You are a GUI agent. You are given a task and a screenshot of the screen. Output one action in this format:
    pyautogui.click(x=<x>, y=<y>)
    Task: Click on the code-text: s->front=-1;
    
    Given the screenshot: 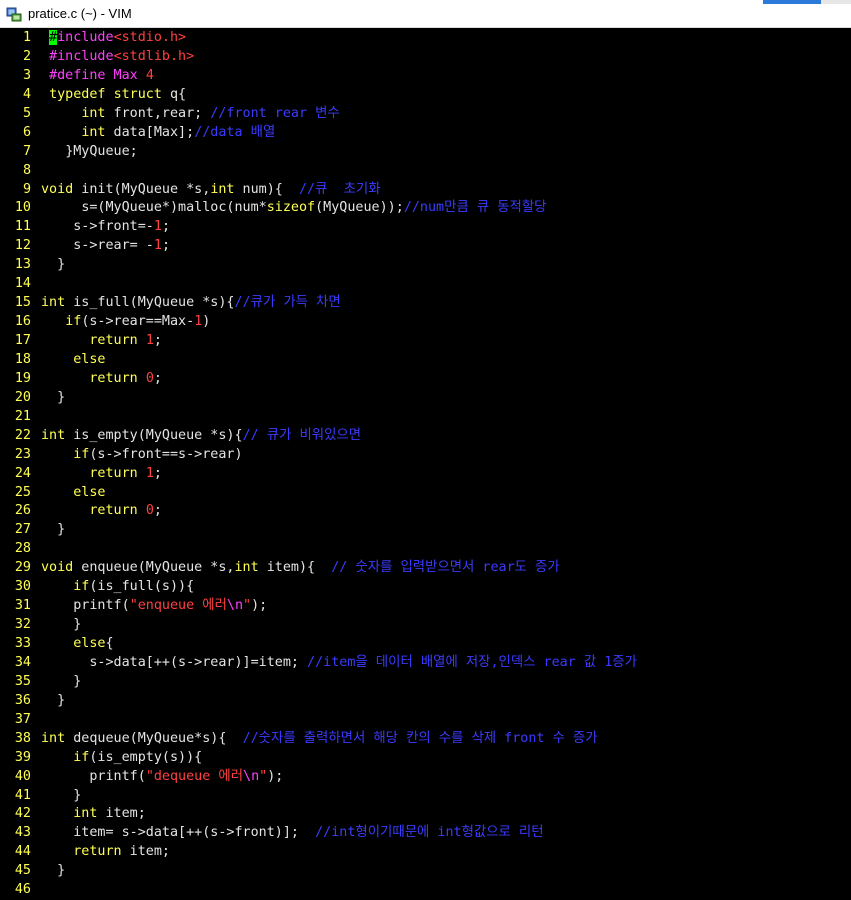 What is the action you would take?
    pyautogui.click(x=105, y=227)
    